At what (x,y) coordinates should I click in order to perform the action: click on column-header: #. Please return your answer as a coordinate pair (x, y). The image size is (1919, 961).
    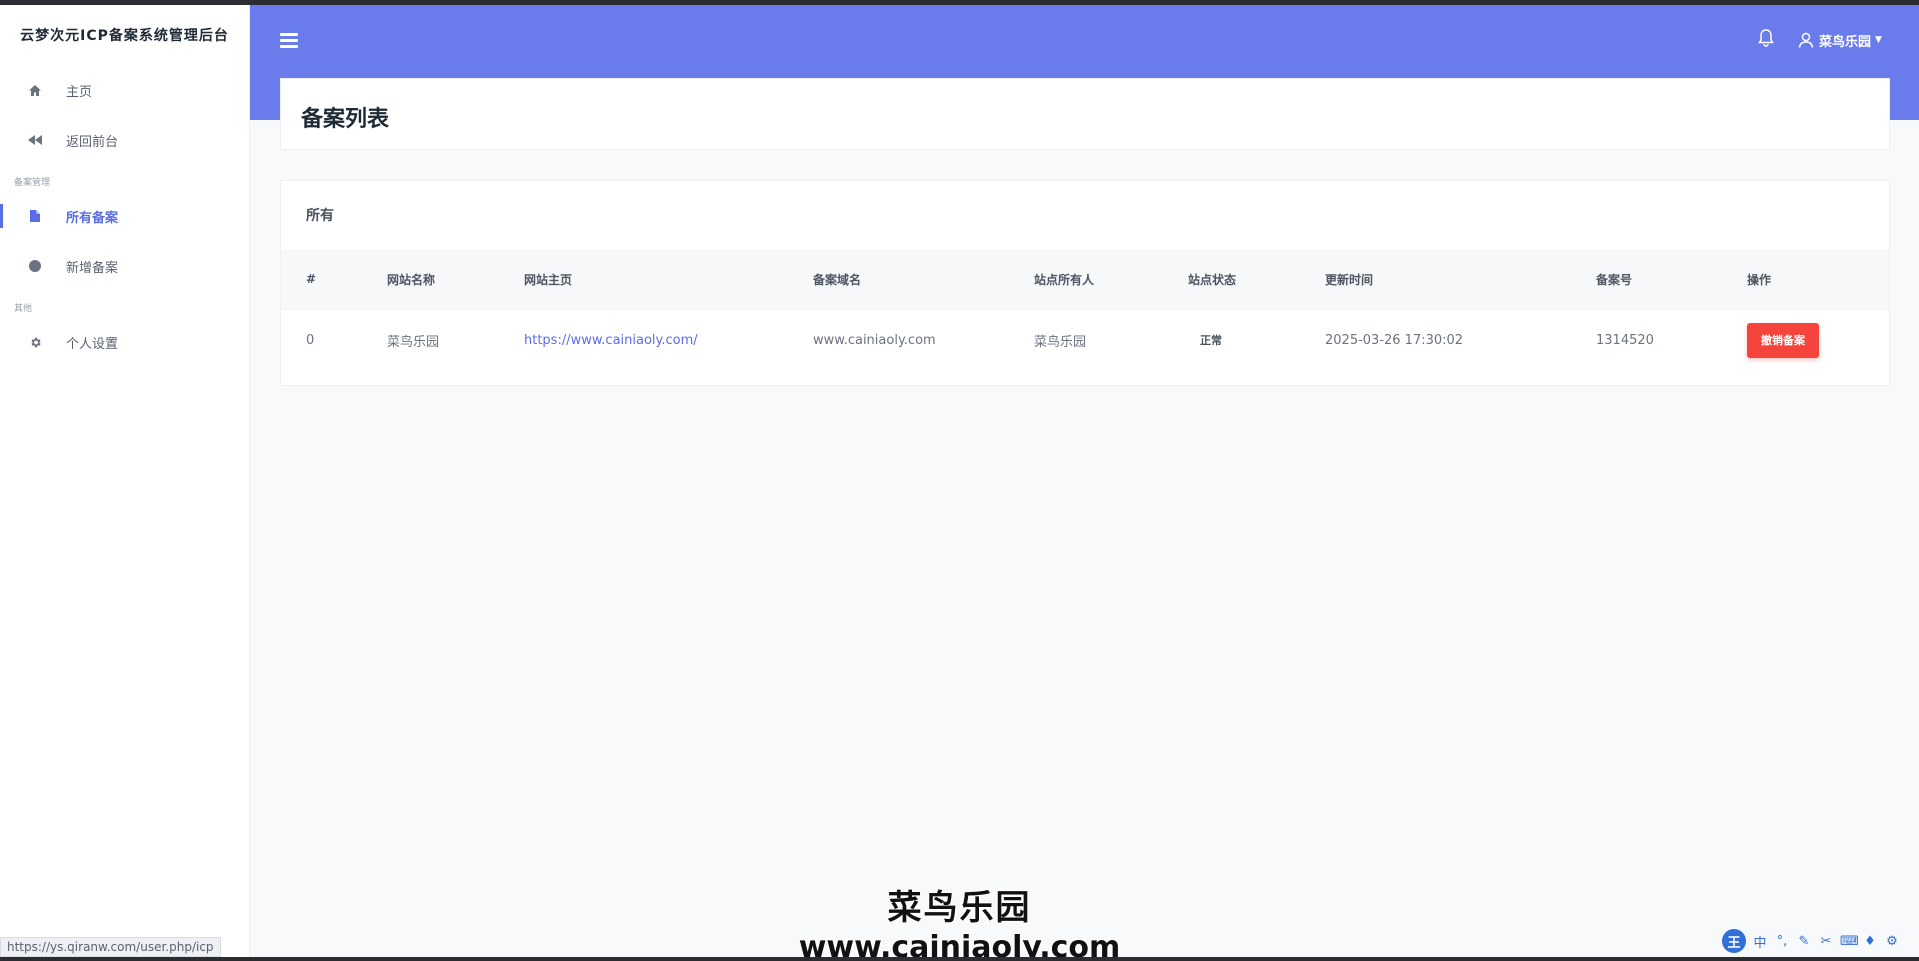
    Looking at the image, I should click on (311, 279).